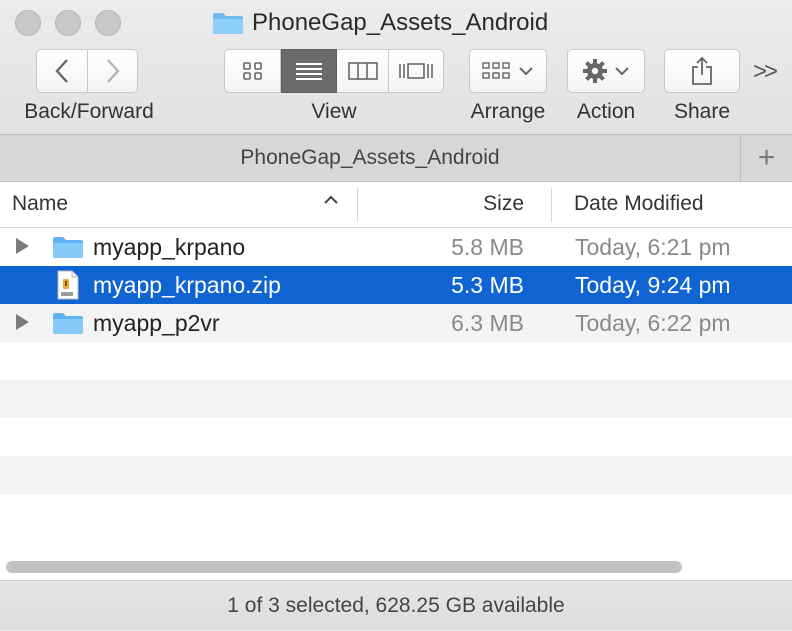  I want to click on tab-current-folder: PhoneGap_Assets_Android, so click(370, 158).